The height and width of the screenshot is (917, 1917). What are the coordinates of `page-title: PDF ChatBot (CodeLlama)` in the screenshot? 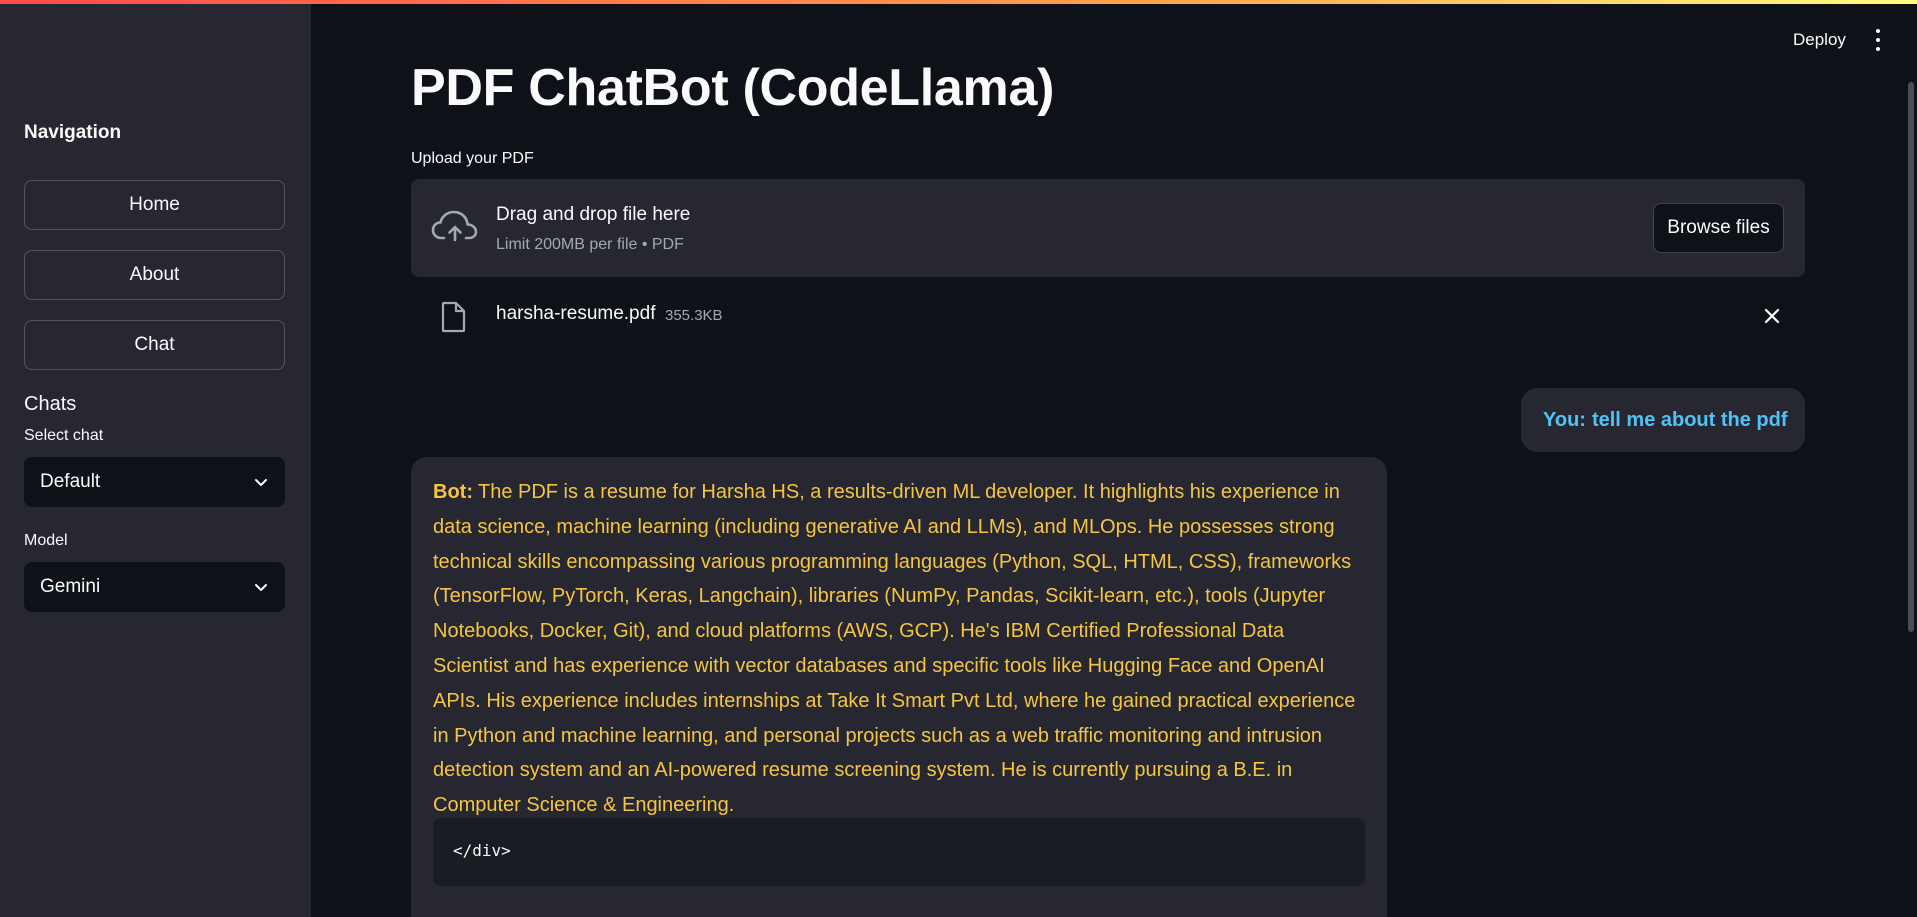 It's located at (733, 88).